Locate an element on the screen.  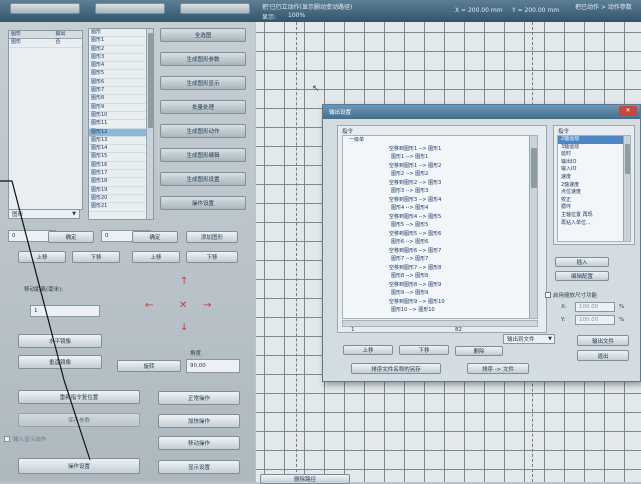
list-item: 图形9 is located at coordinates (118, 108).